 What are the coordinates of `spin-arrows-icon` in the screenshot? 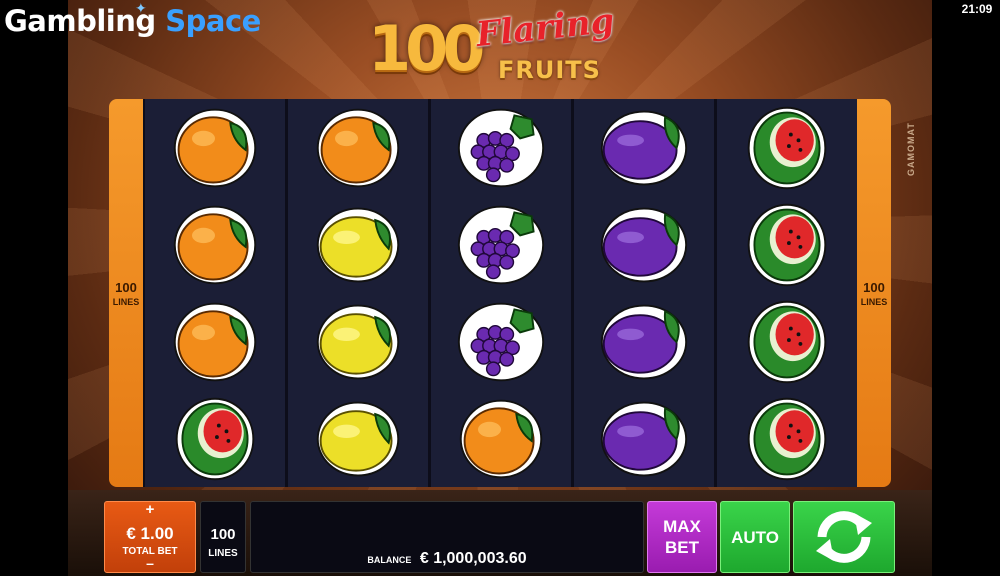 It's located at (844, 537).